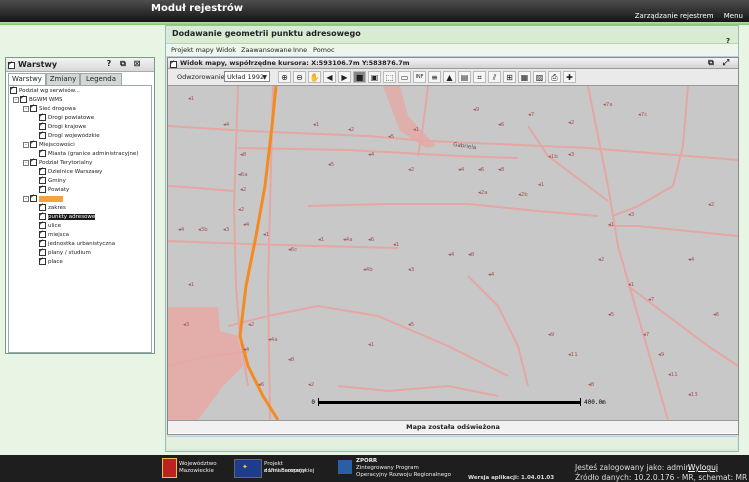 This screenshot has width=749, height=482. What do you see at coordinates (479, 77) in the screenshot?
I see `chart-icon: ⌗` at bounding box center [479, 77].